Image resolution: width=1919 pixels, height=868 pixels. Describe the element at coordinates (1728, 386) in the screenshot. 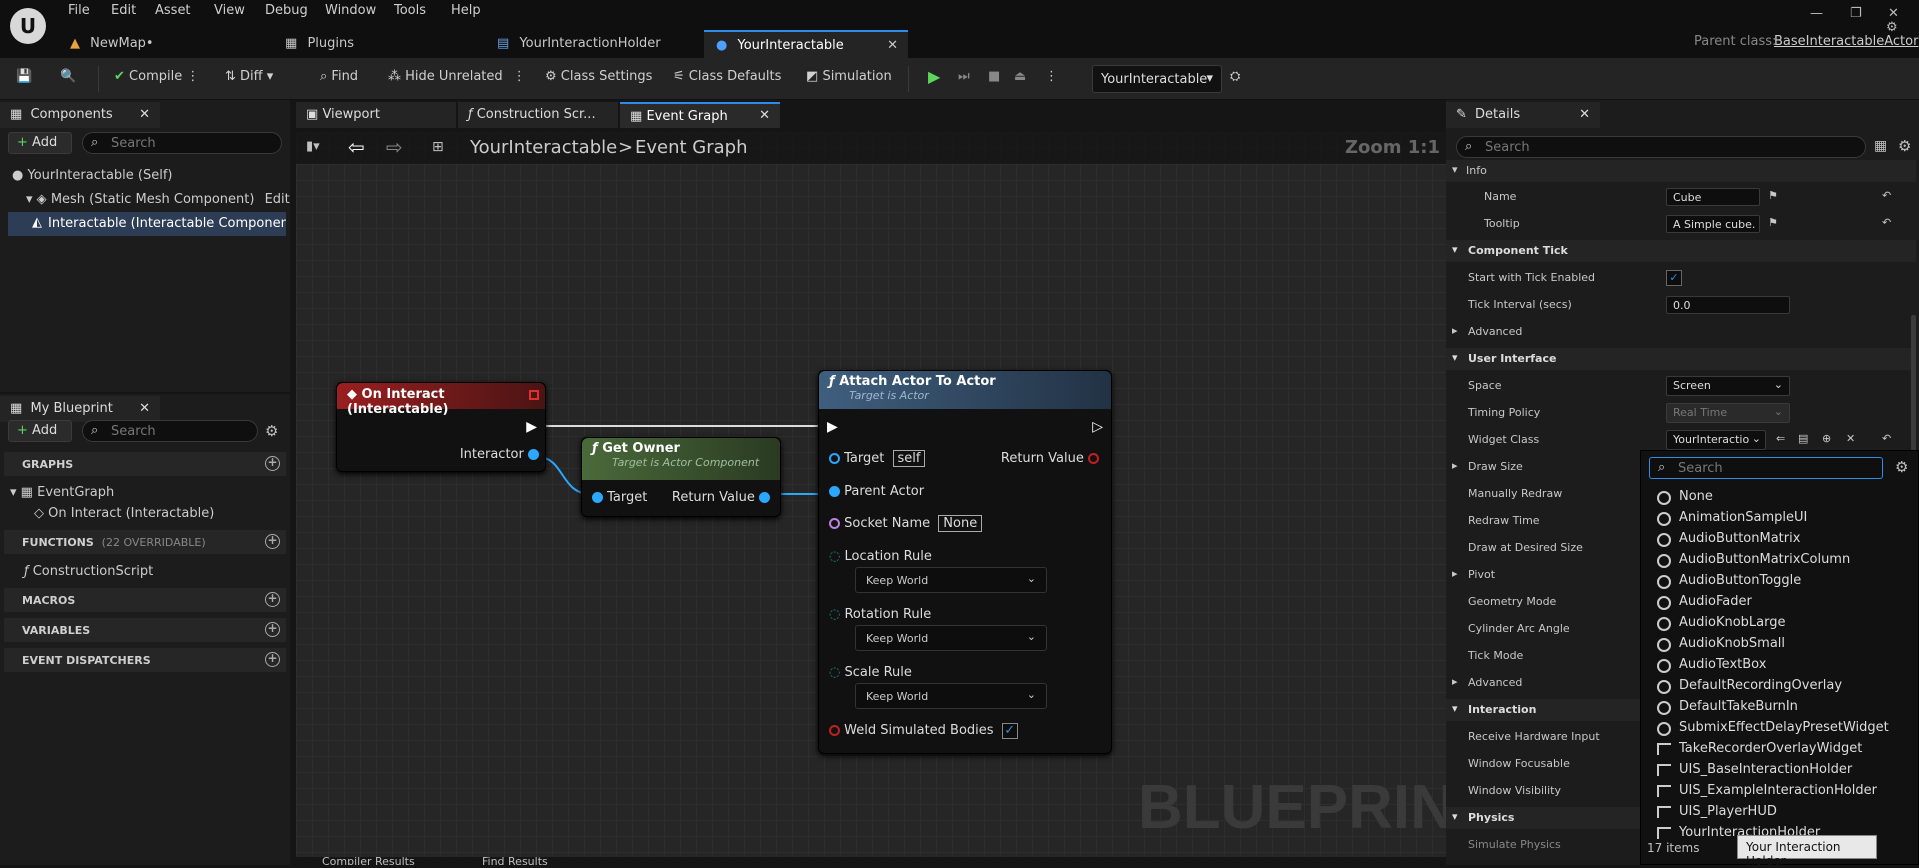

I see `space-select: Screen ⌄` at that location.